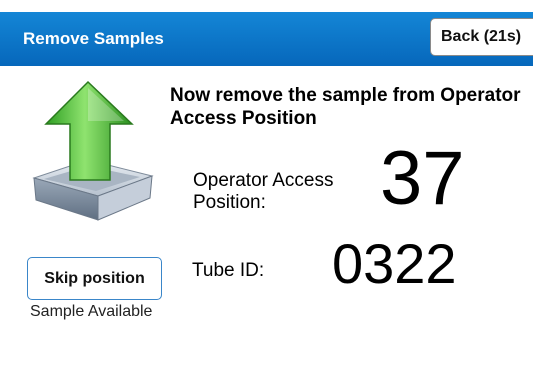  Describe the element at coordinates (93, 38) in the screenshot. I see `page-title: Remove Samples` at that location.